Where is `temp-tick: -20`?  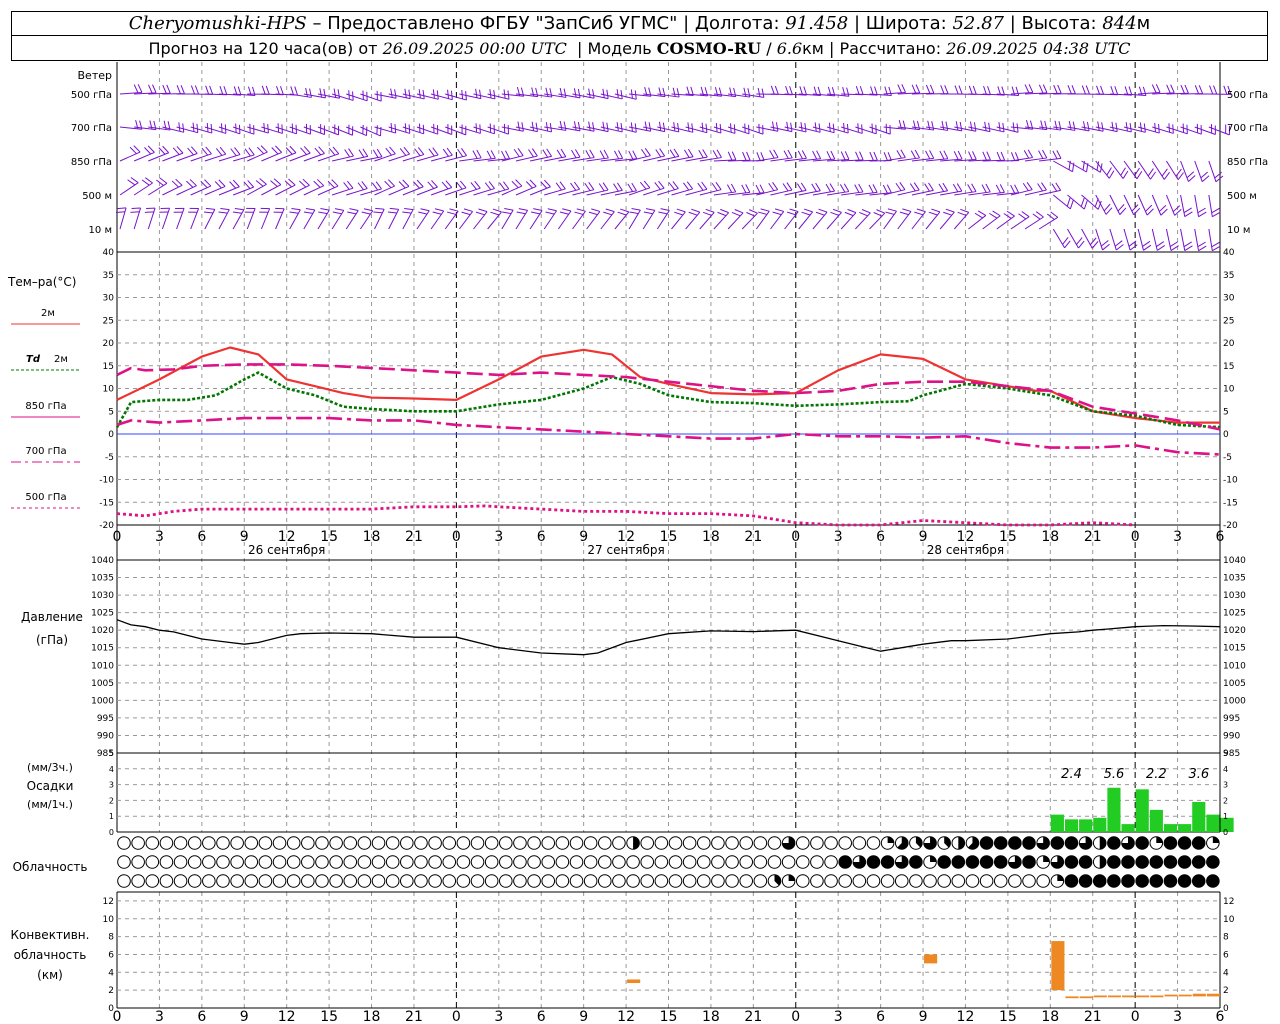 temp-tick: -20 is located at coordinates (106, 526).